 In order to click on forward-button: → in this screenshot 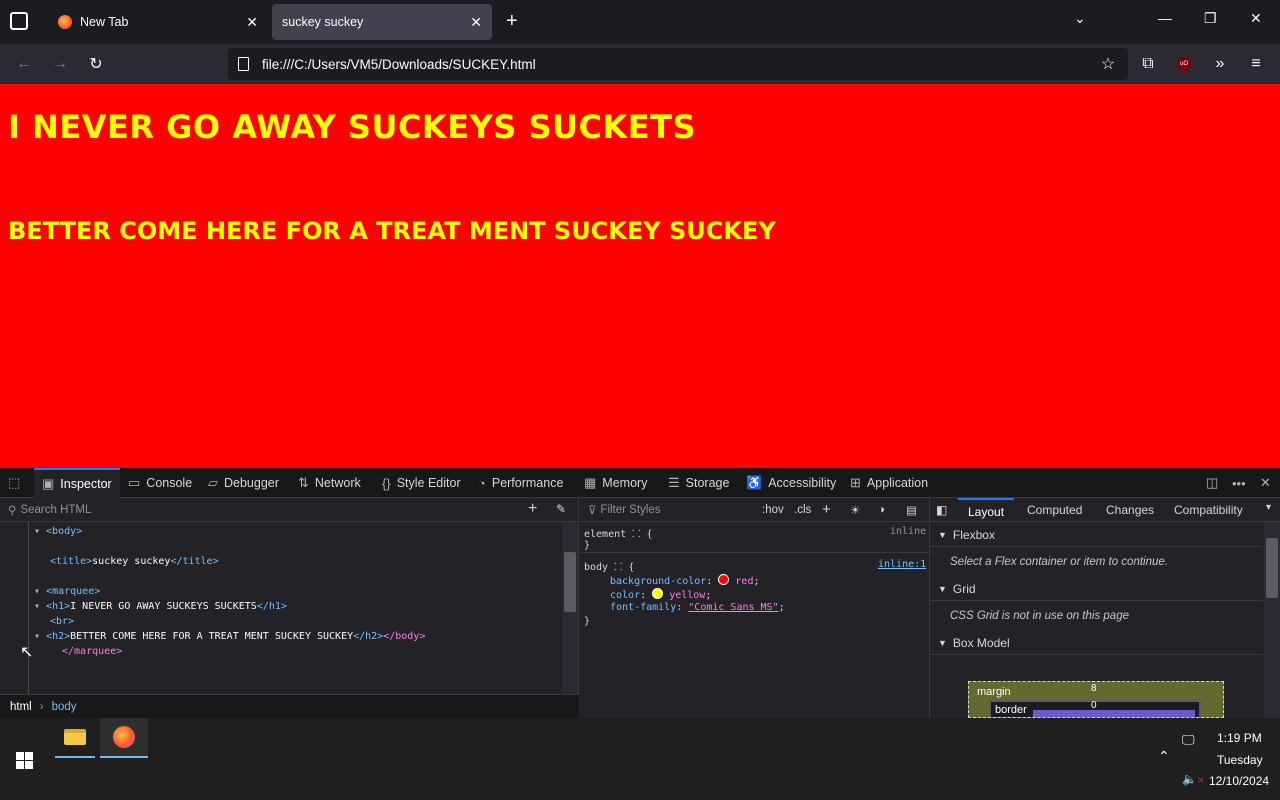, I will do `click(60, 64)`.